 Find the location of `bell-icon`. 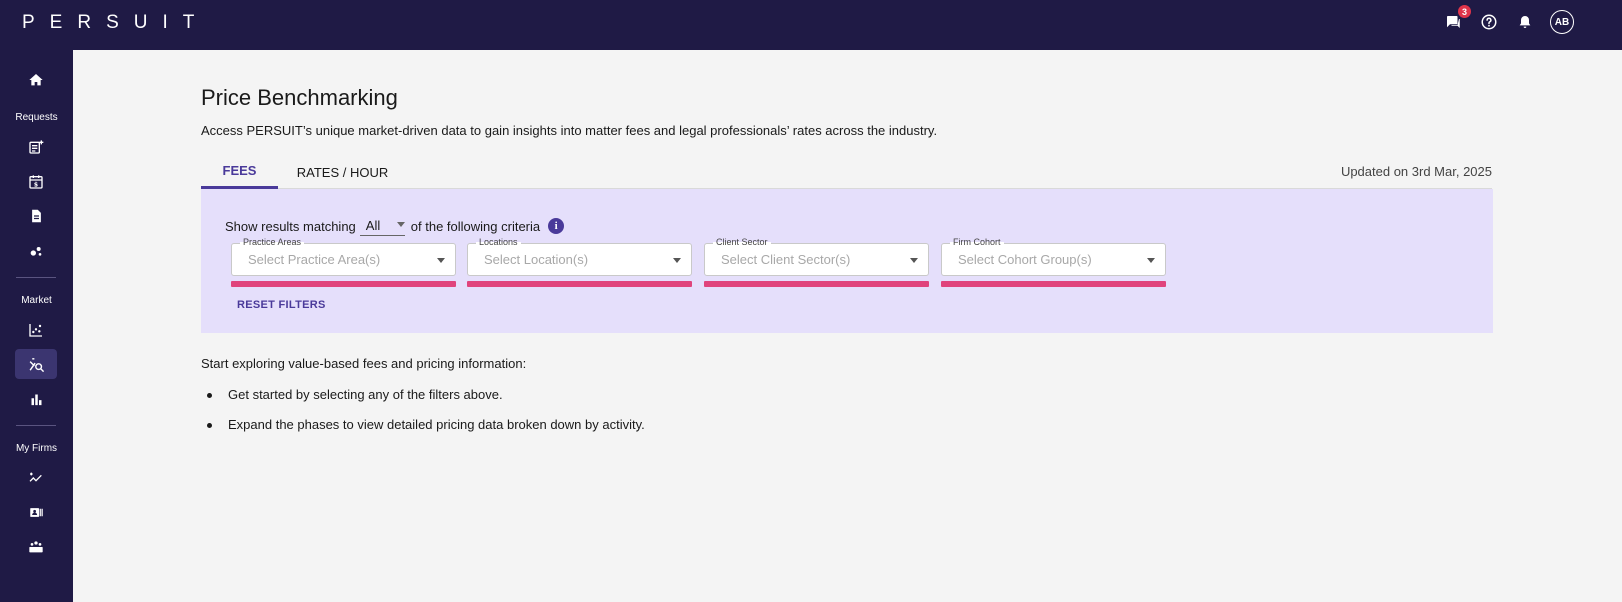

bell-icon is located at coordinates (1525, 22).